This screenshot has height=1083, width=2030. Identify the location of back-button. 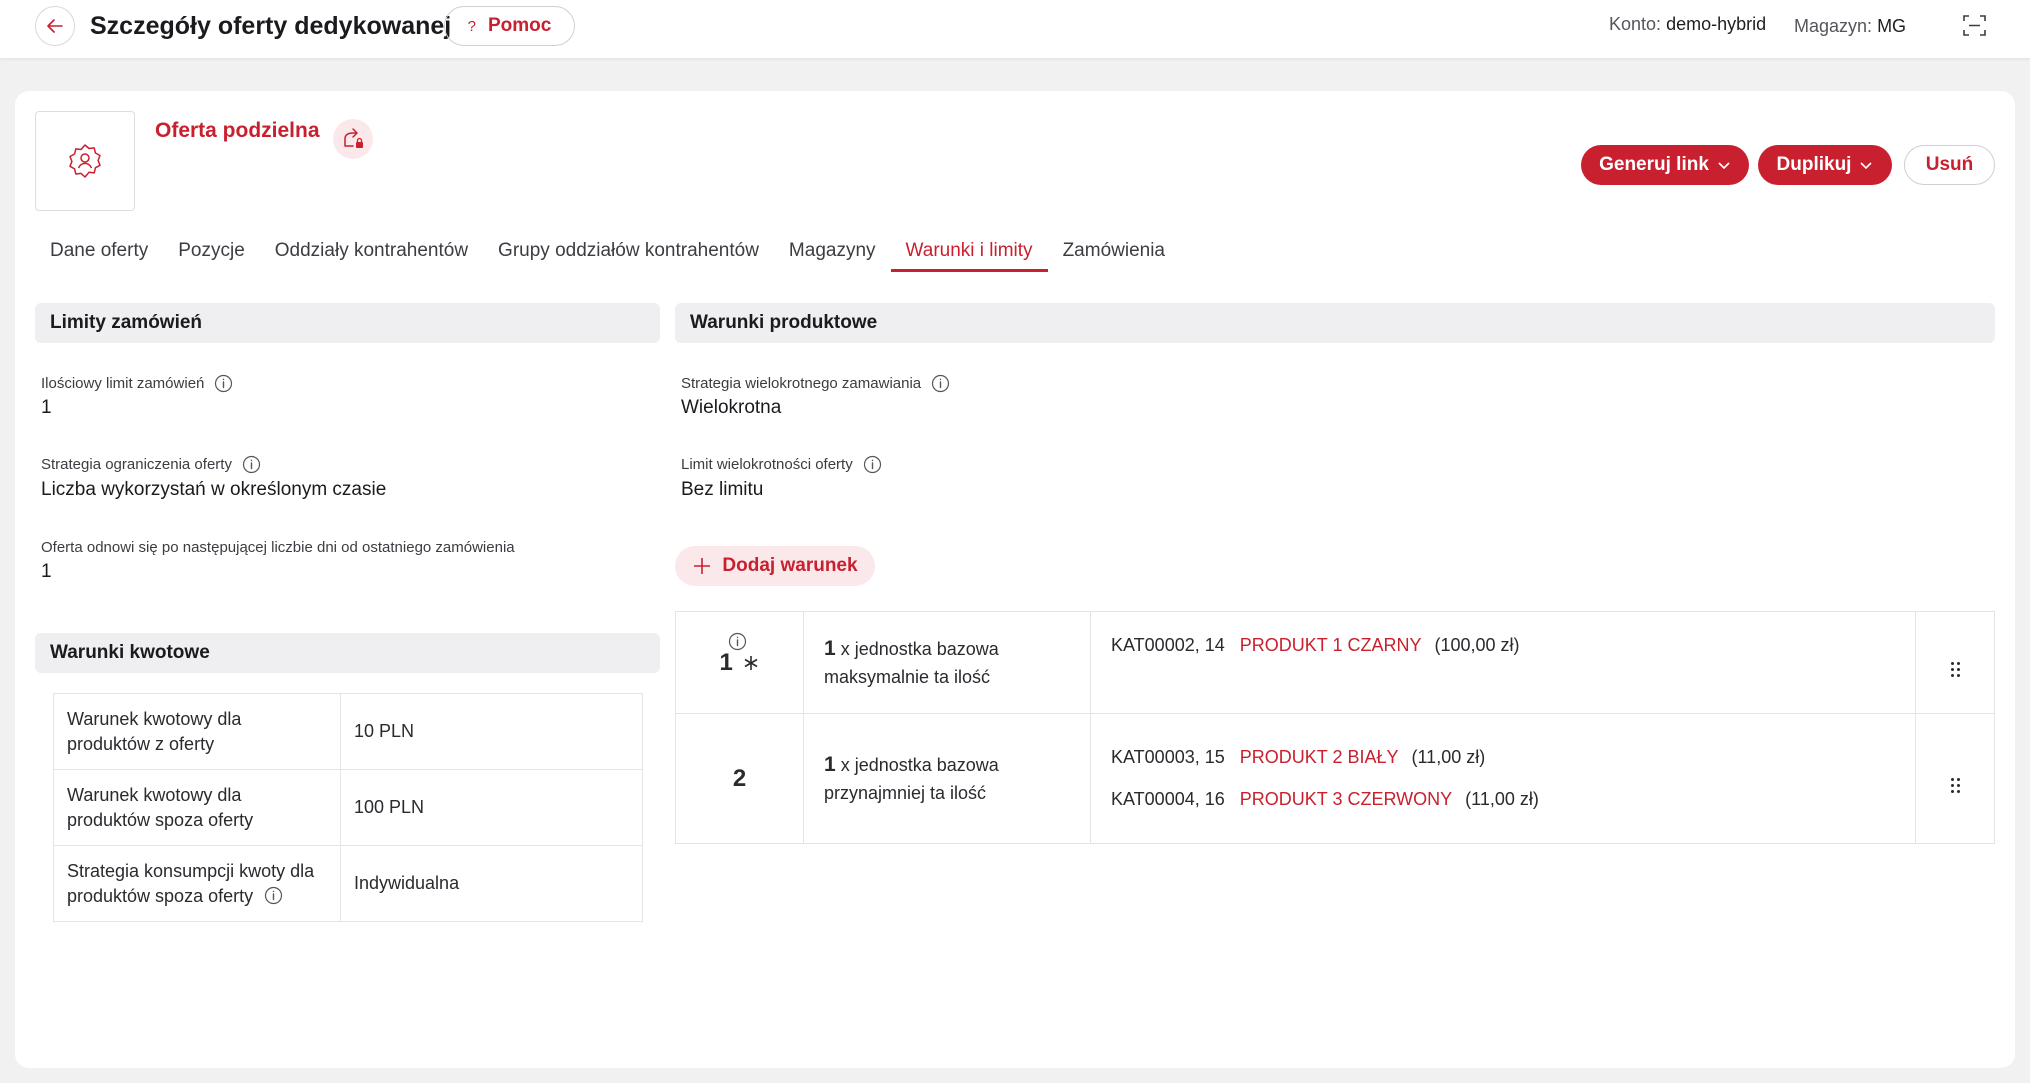
(55, 26).